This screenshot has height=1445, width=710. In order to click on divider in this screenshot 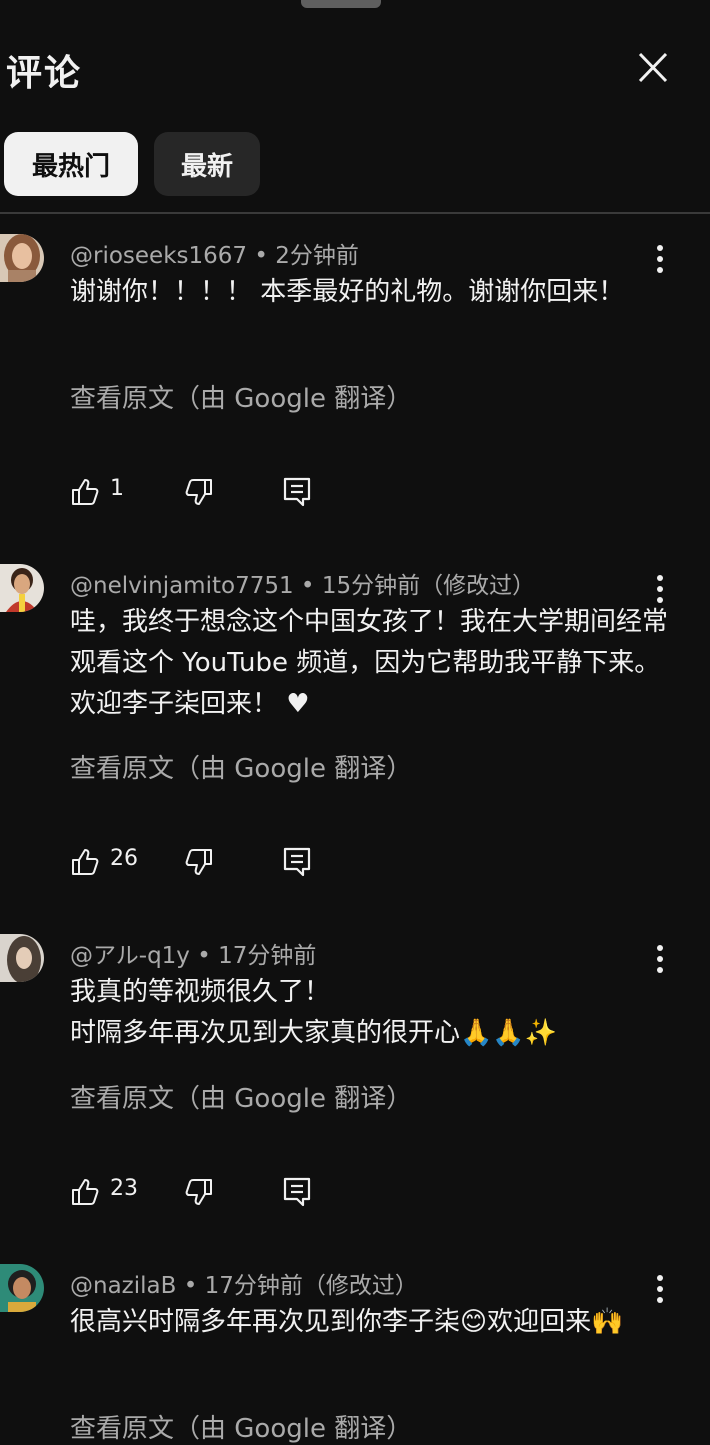, I will do `click(355, 213)`.